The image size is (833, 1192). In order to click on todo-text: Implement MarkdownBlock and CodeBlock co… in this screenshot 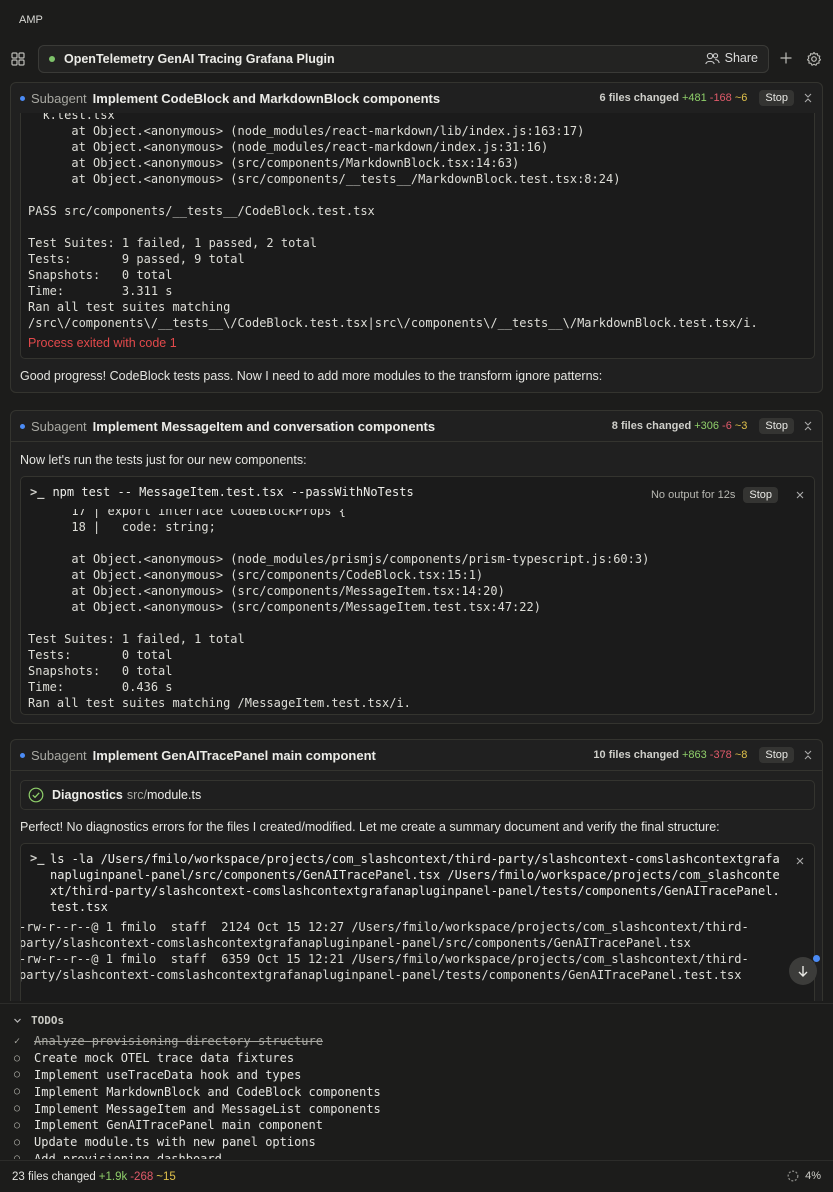, I will do `click(207, 1091)`.